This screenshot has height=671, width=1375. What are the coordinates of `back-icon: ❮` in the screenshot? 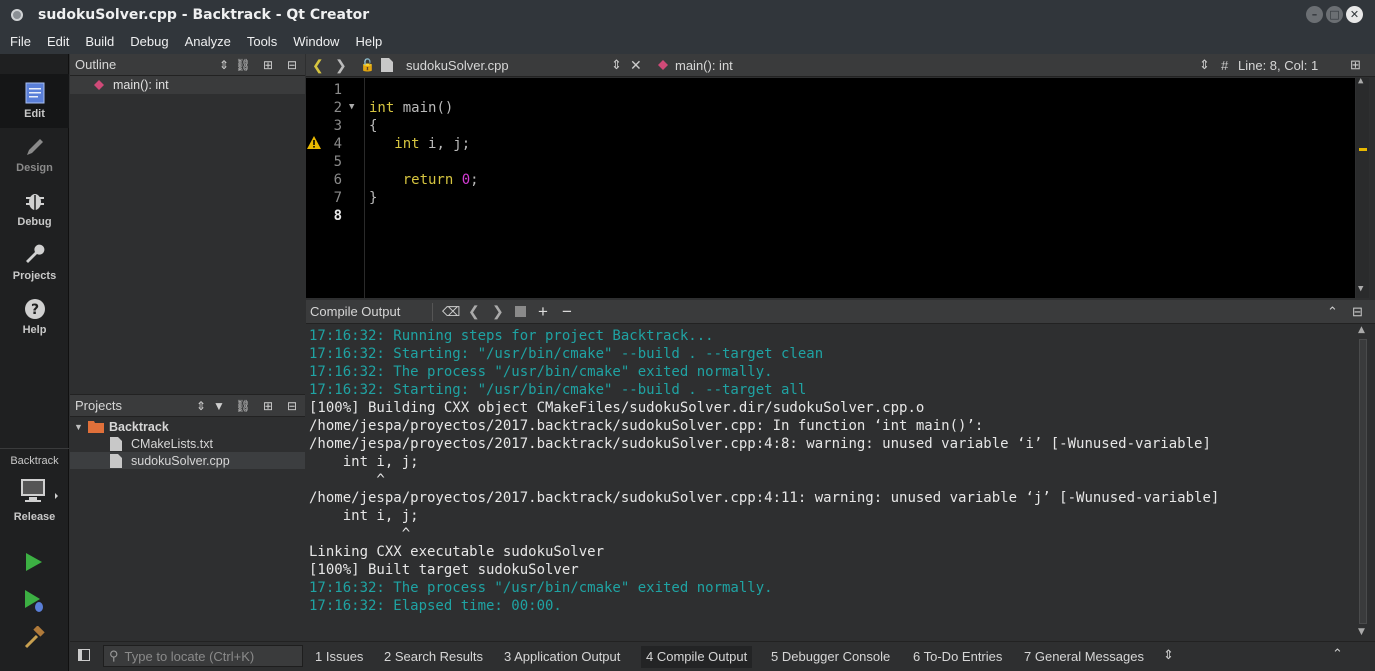 It's located at (318, 65).